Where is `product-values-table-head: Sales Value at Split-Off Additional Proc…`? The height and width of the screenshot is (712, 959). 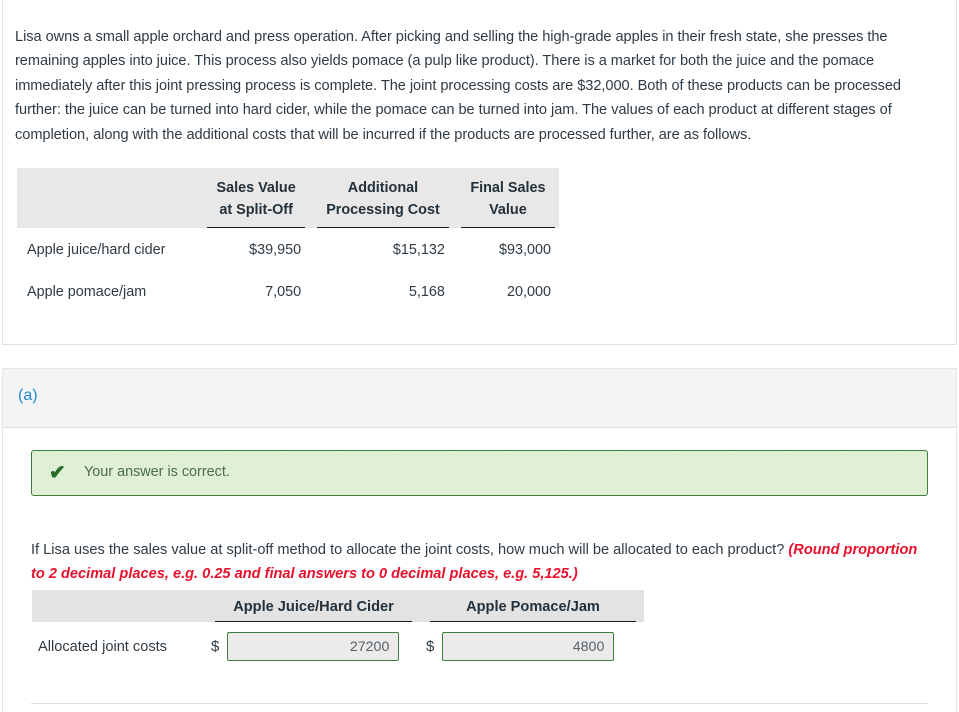 product-values-table-head: Sales Value at Split-Off Additional Proc… is located at coordinates (288, 198).